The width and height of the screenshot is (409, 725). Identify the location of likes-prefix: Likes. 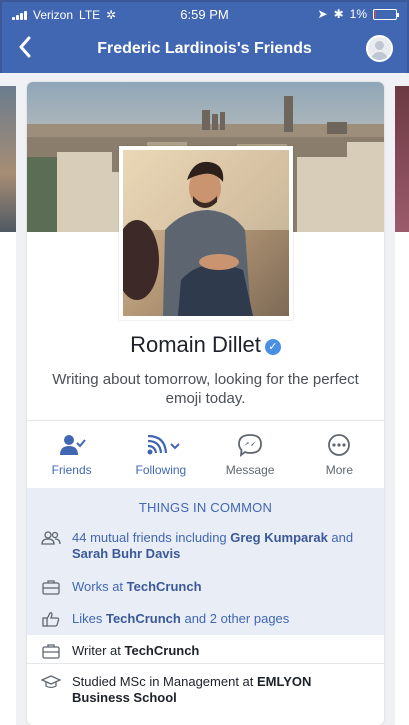
(89, 618).